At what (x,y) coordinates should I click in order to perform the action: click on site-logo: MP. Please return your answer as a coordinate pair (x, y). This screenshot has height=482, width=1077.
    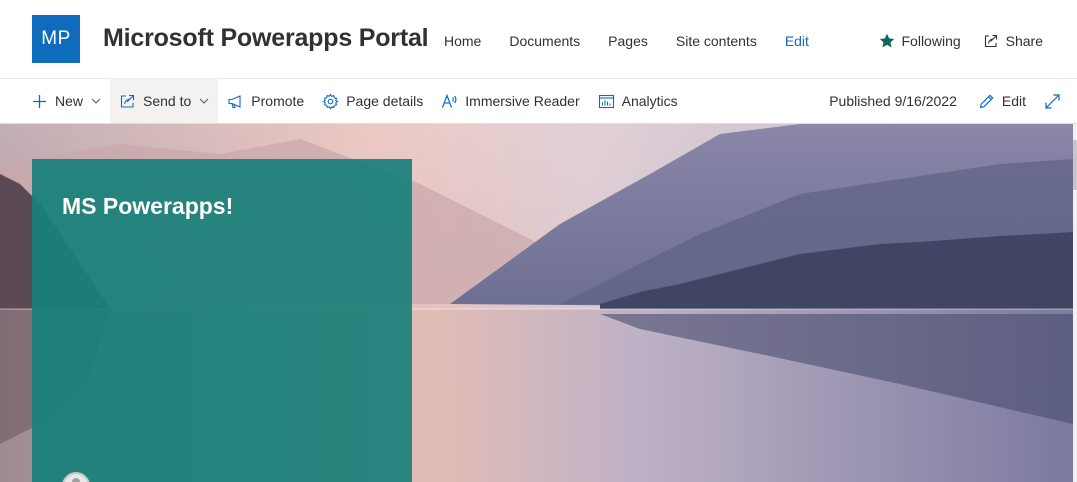
    Looking at the image, I should click on (56, 39).